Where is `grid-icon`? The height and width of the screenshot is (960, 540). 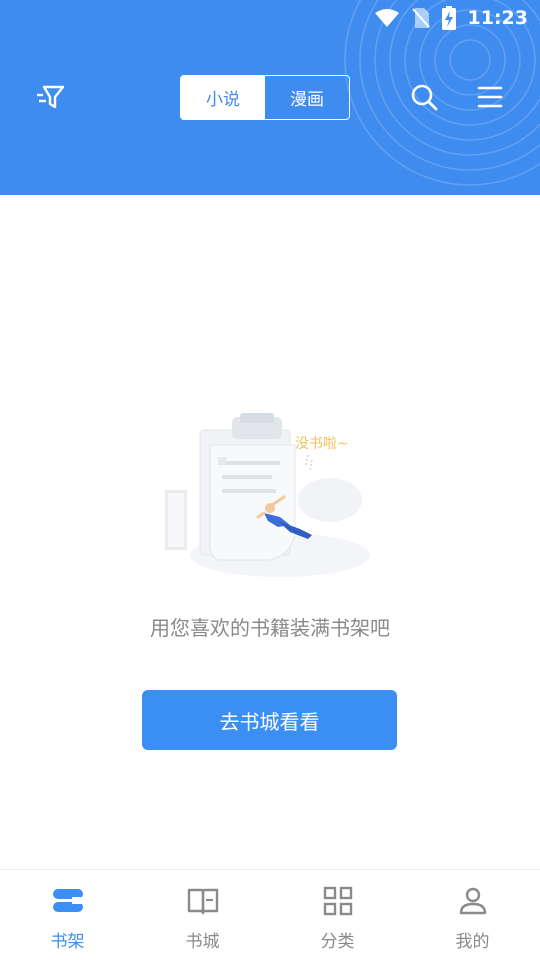
grid-icon is located at coordinates (338, 901).